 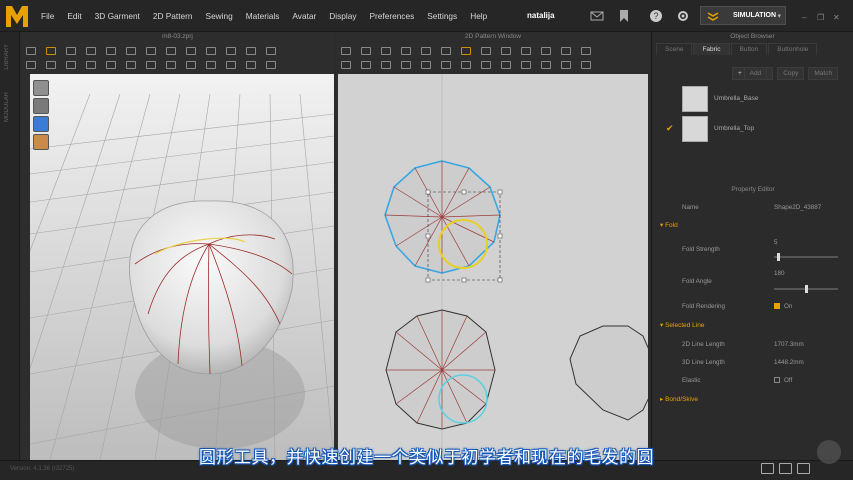 What do you see at coordinates (191, 51) in the screenshot?
I see `fold-icon` at bounding box center [191, 51].